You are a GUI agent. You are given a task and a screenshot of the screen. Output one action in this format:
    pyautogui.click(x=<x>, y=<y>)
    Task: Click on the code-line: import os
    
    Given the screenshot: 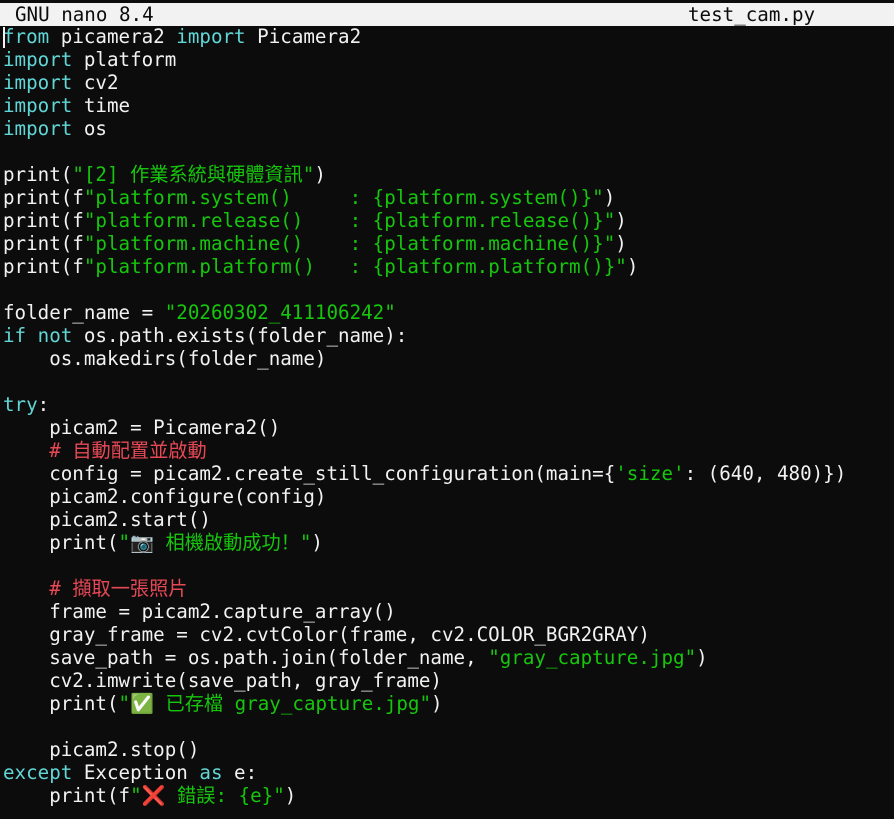 What is the action you would take?
    pyautogui.click(x=447, y=128)
    